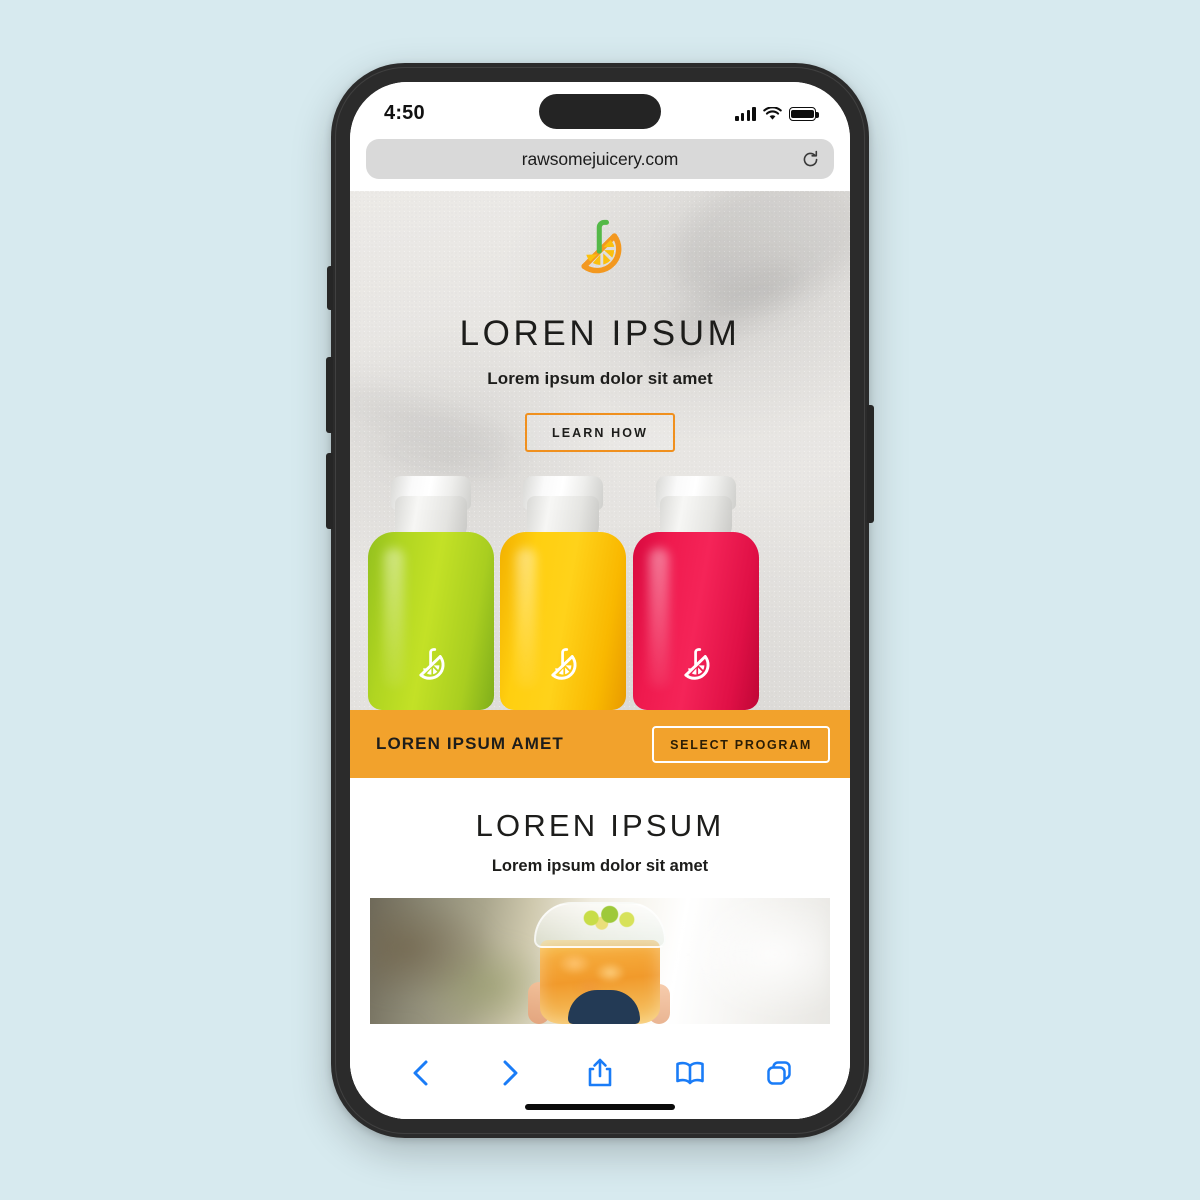 This screenshot has height=1200, width=1200. Describe the element at coordinates (779, 1073) in the screenshot. I see `tabs-button` at that location.